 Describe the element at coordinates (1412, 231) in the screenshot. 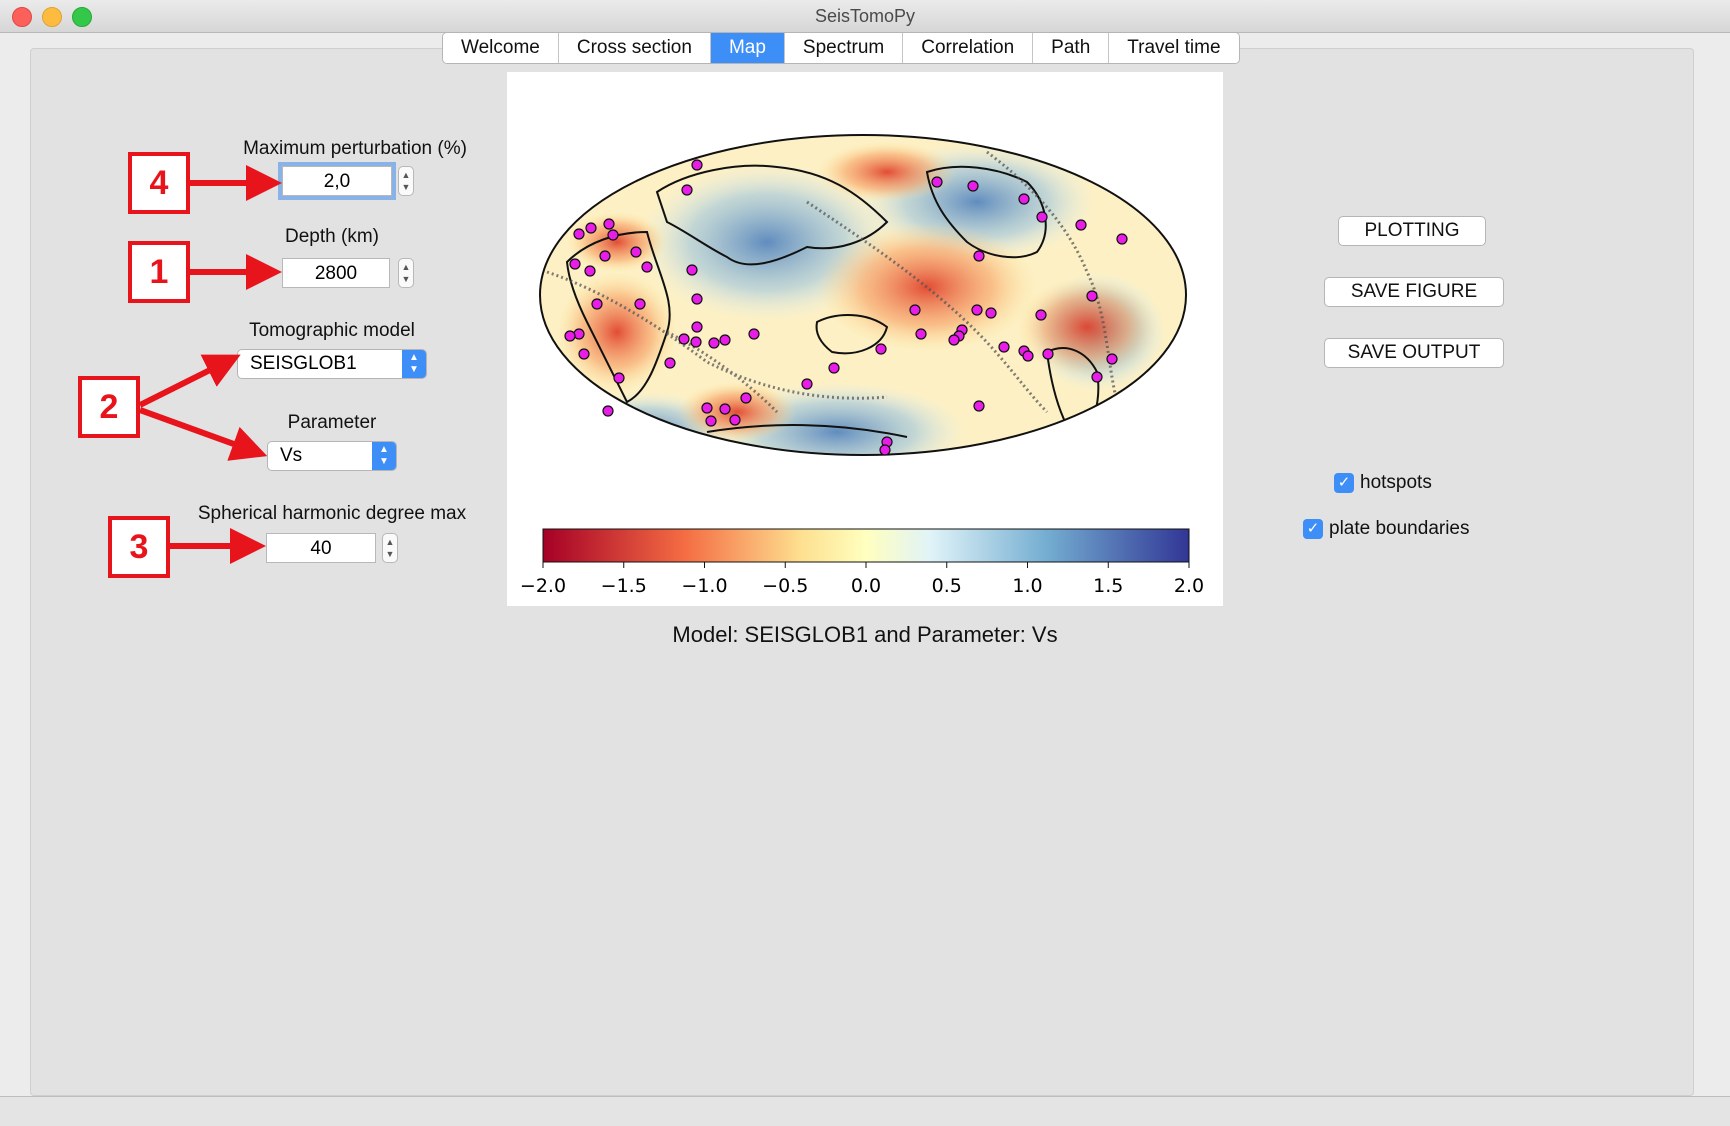

I see `plotting-button: PLOTTING` at that location.